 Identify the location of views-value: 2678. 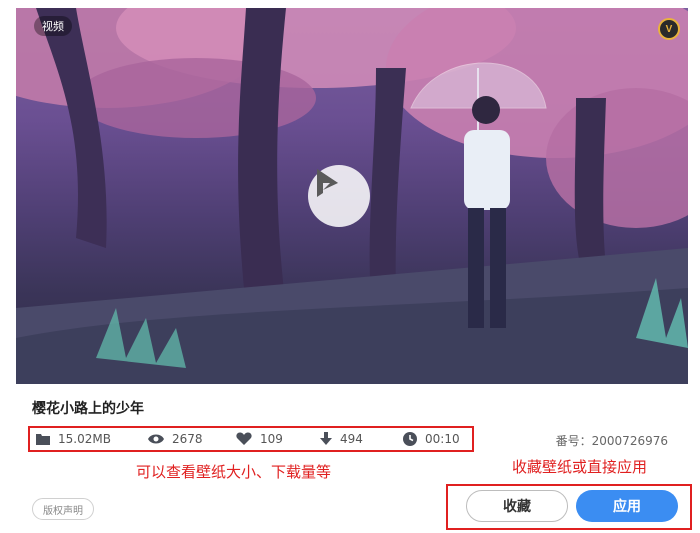
(187, 439).